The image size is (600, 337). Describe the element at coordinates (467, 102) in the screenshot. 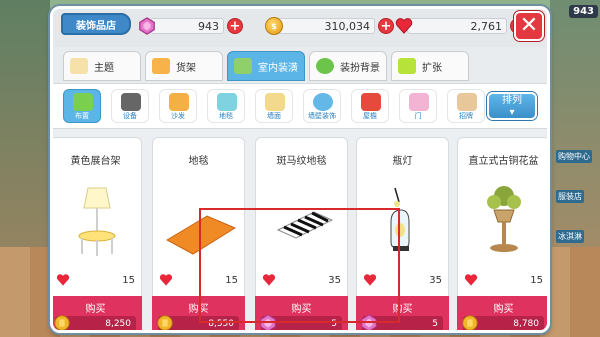

I see `sign-icon` at that location.